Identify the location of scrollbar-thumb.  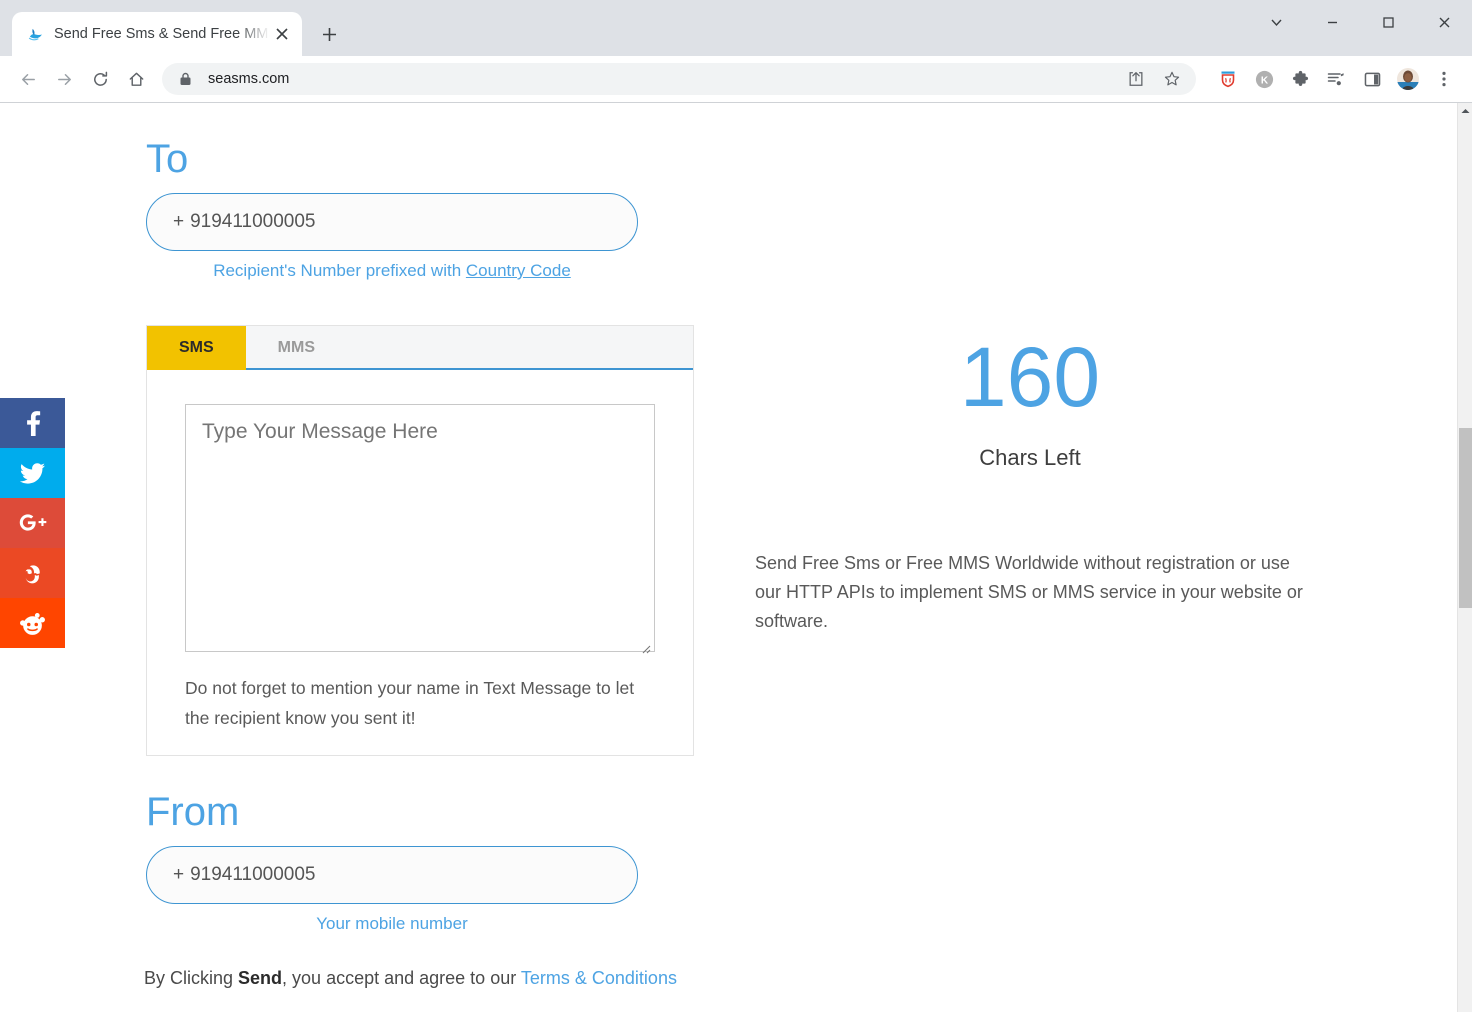
(1465, 518).